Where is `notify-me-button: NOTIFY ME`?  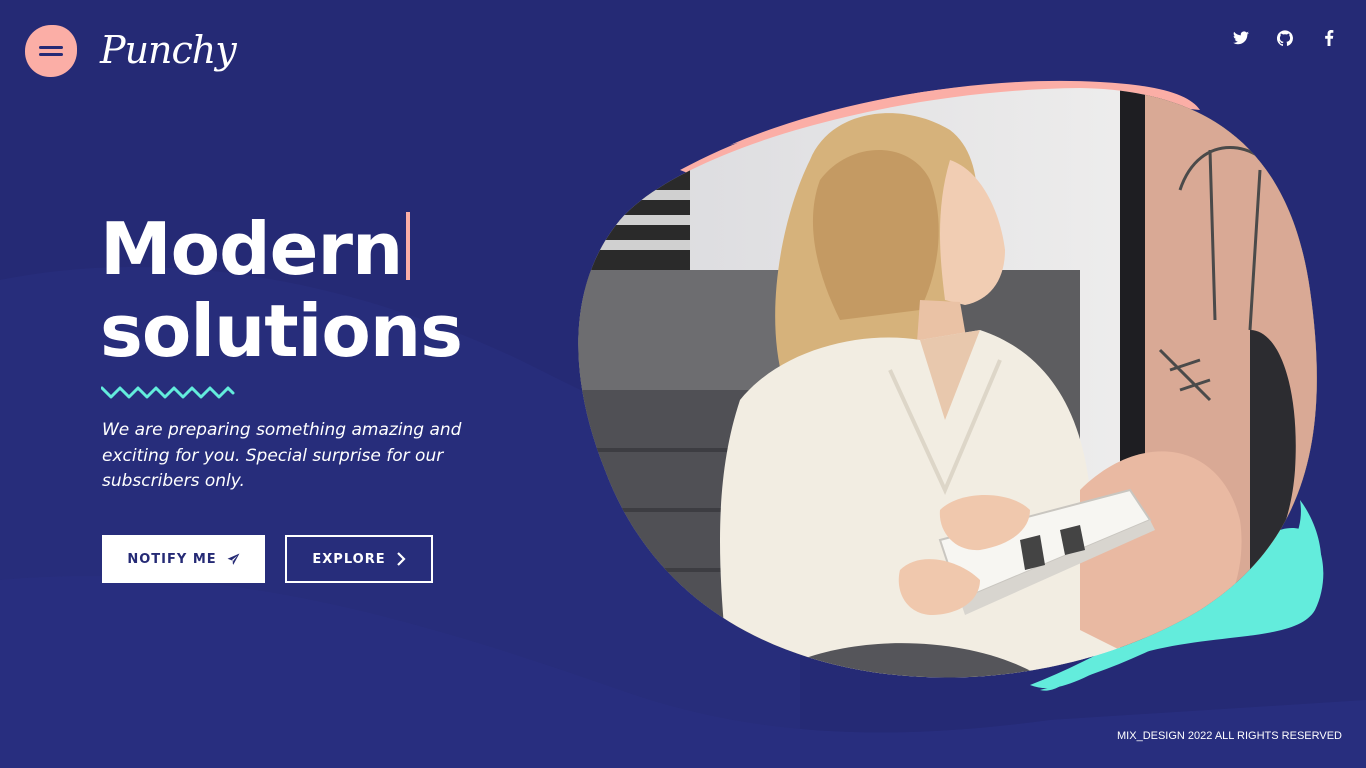 notify-me-button: NOTIFY ME is located at coordinates (183, 559).